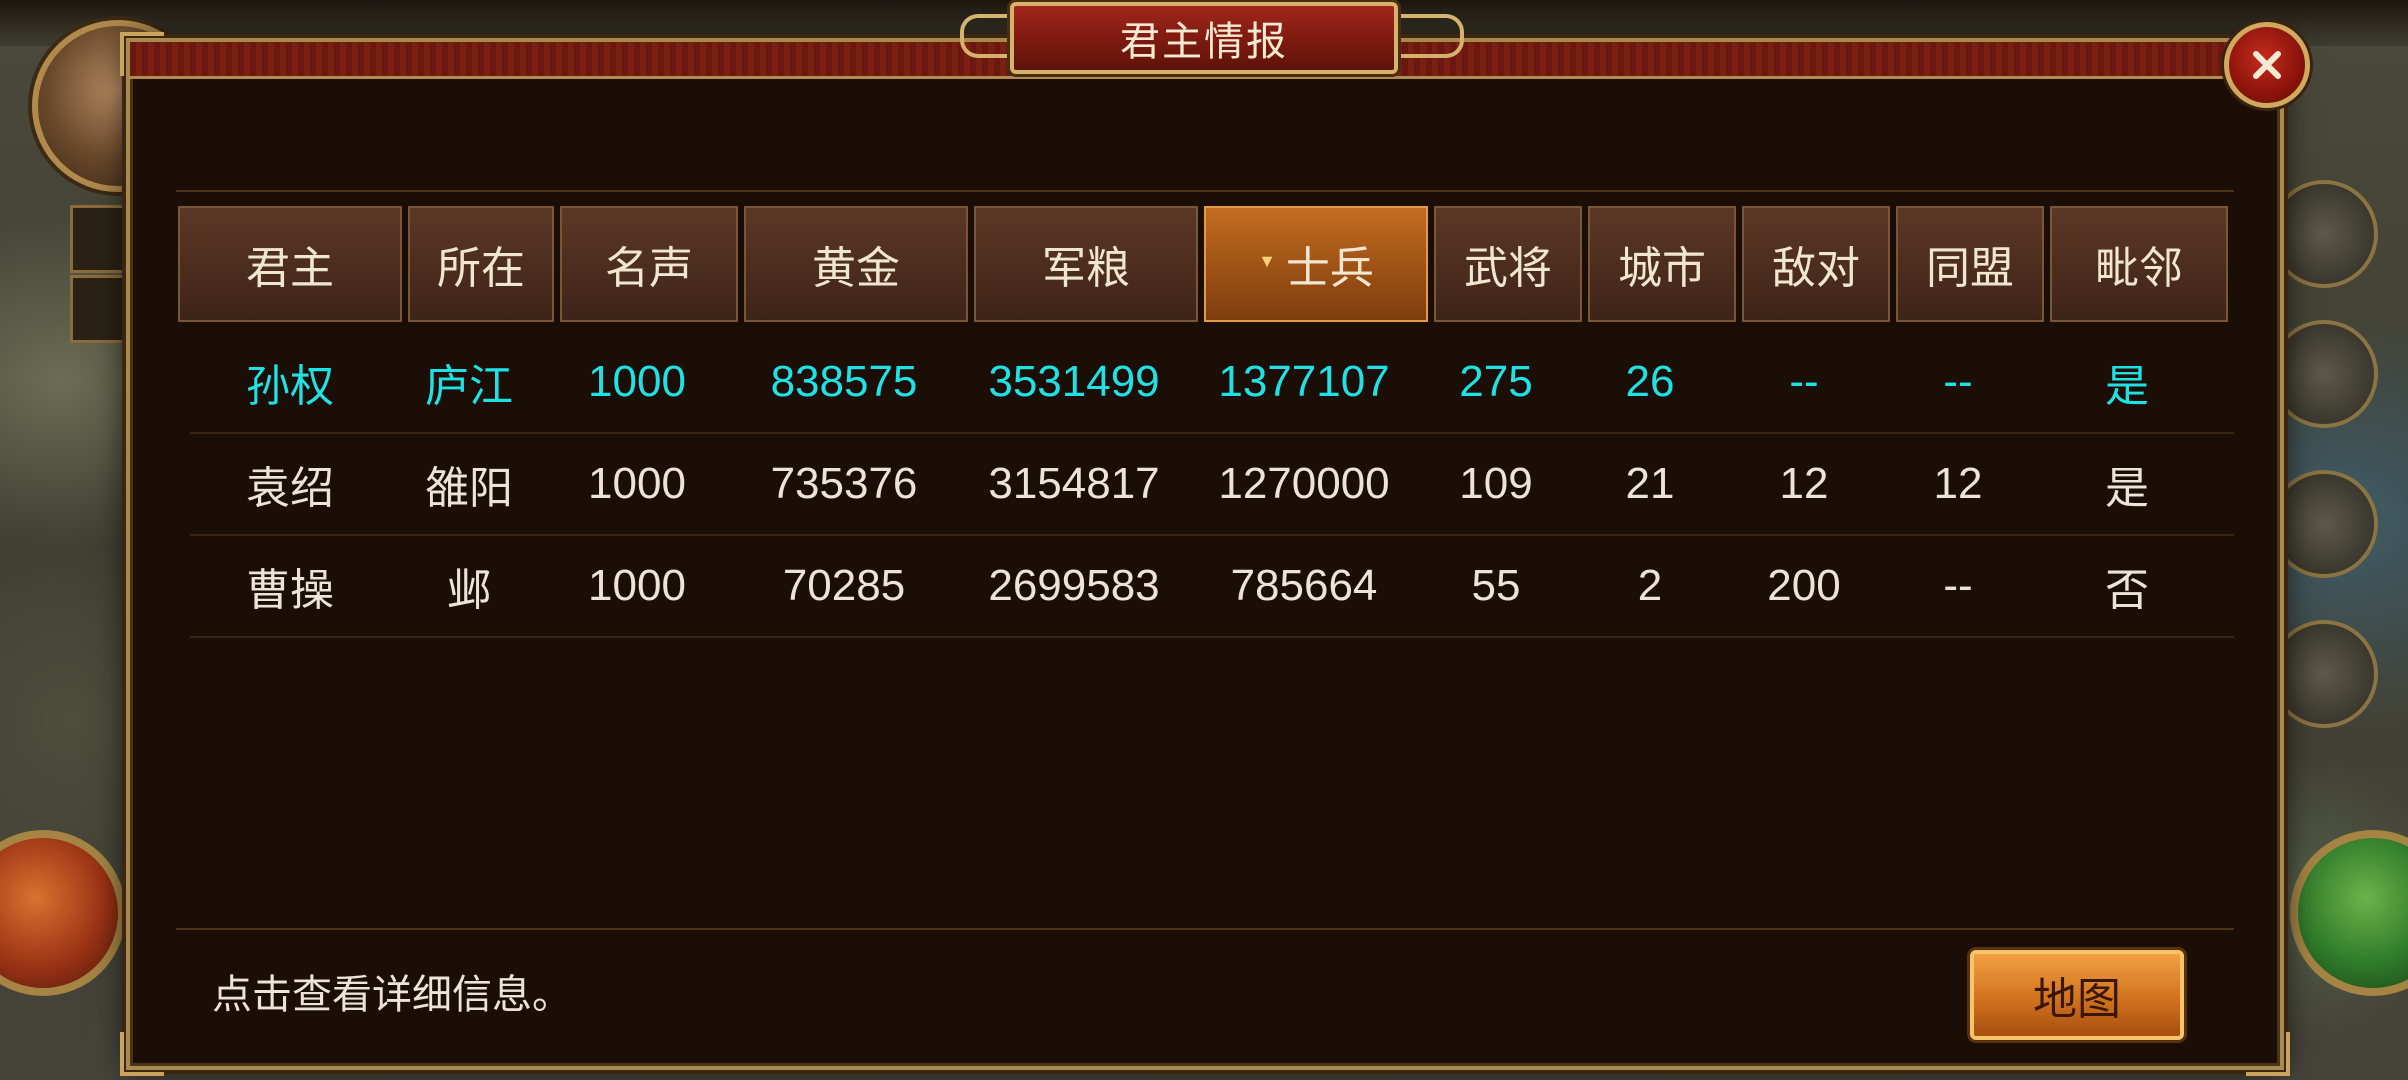 This screenshot has height=1080, width=2408. I want to click on map-button-label: 地图, so click(2077, 999).